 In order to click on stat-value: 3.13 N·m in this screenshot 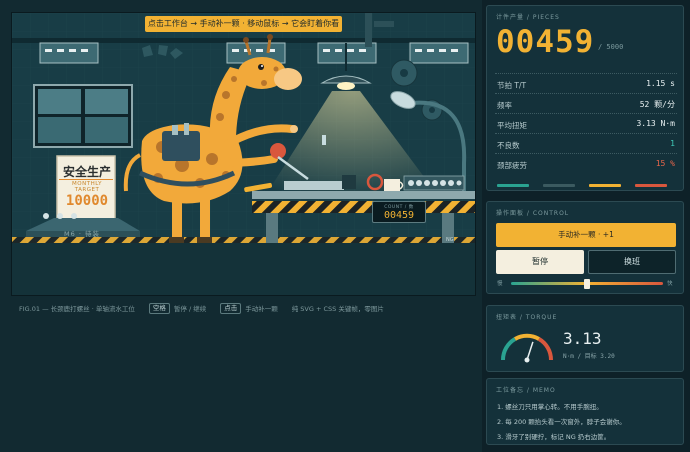, I will do `click(655, 123)`.